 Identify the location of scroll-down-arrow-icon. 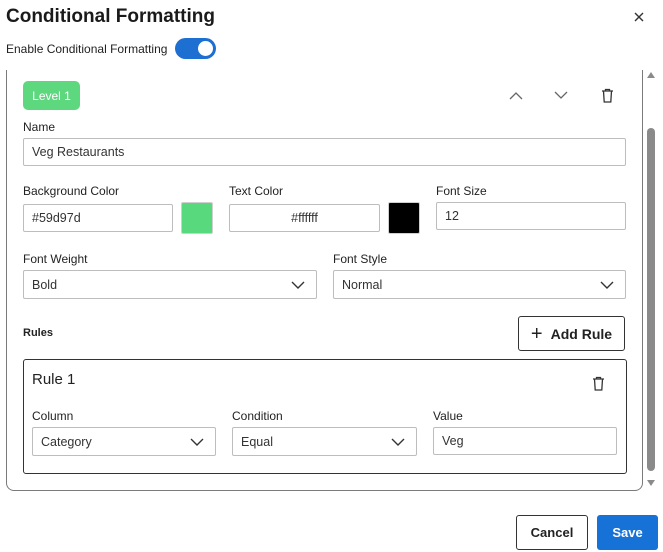
(651, 483).